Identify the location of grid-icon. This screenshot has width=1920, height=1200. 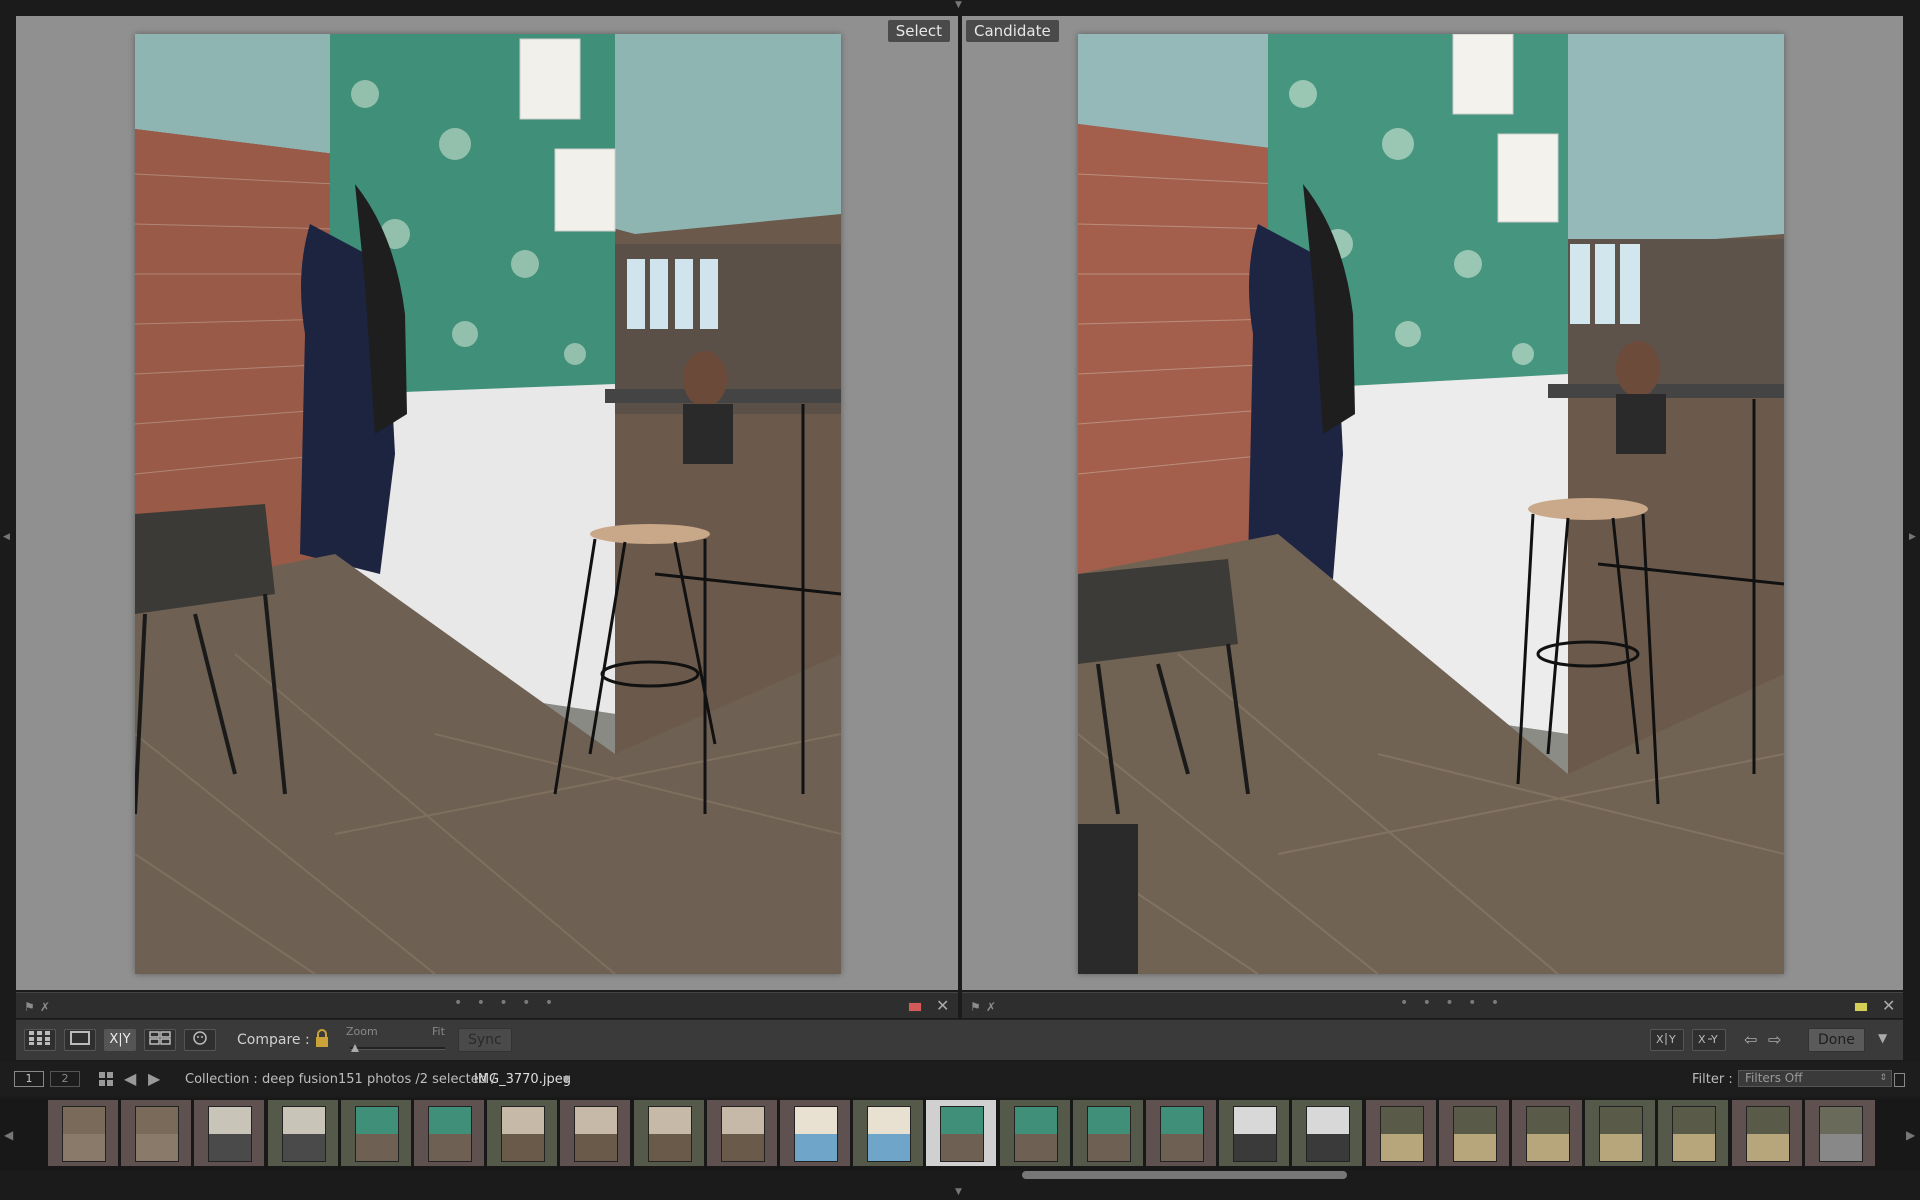
(106, 1081).